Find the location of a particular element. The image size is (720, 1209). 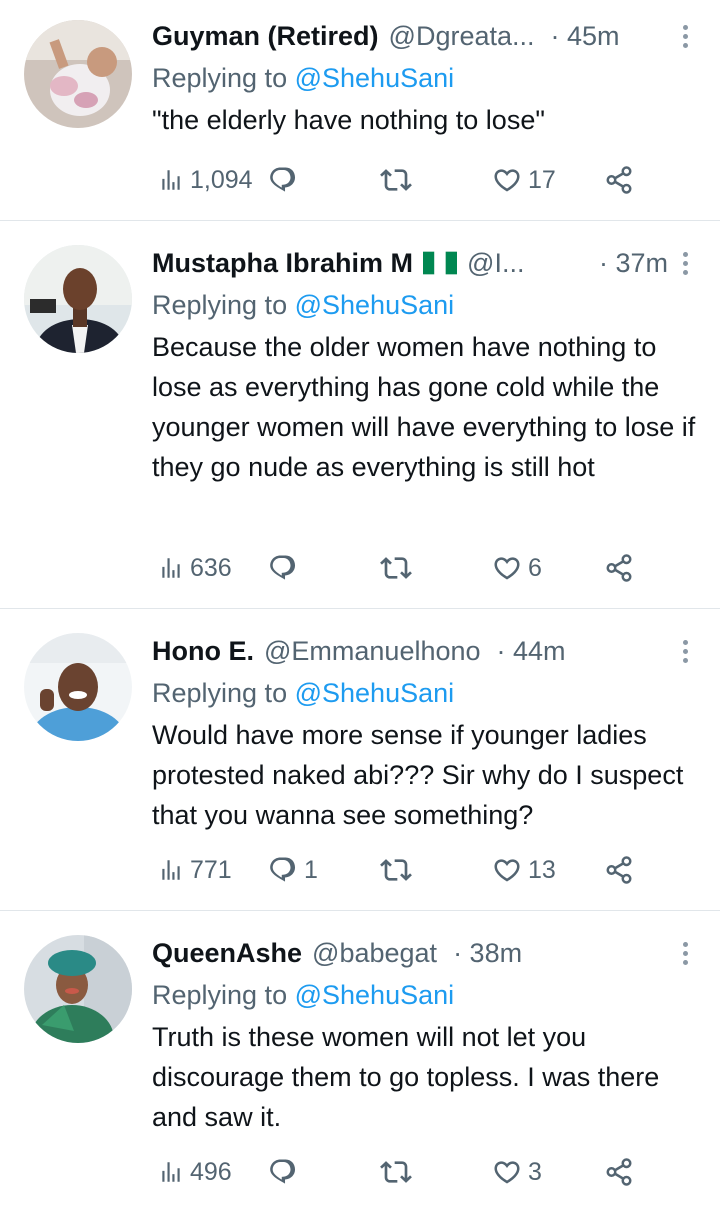

views-button: 1,094 is located at coordinates (205, 180).